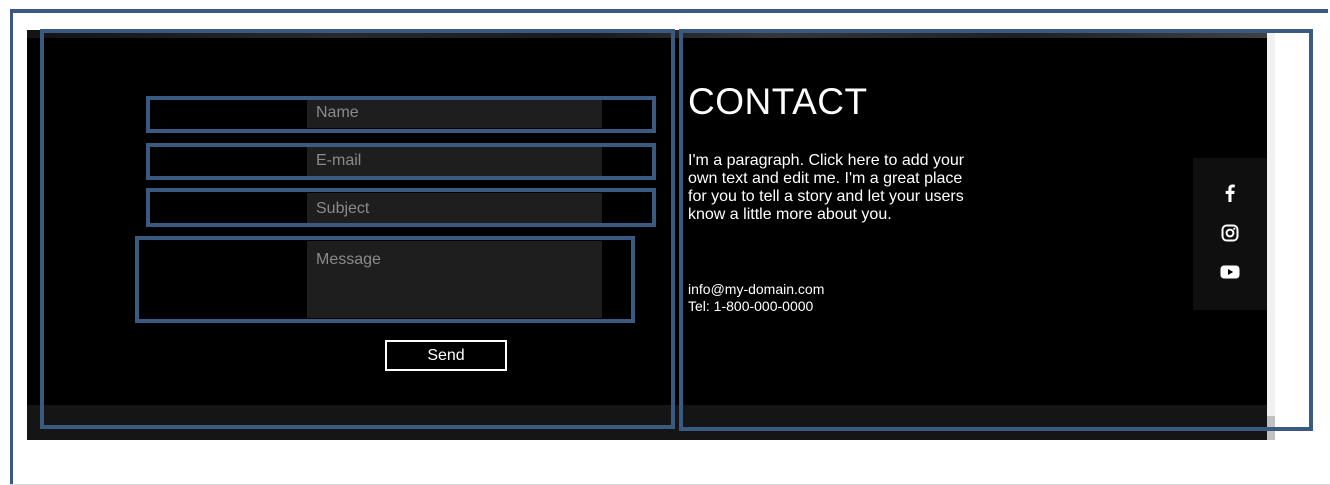 The width and height of the screenshot is (1330, 485). What do you see at coordinates (454, 279) in the screenshot?
I see `message-textarea: Message` at bounding box center [454, 279].